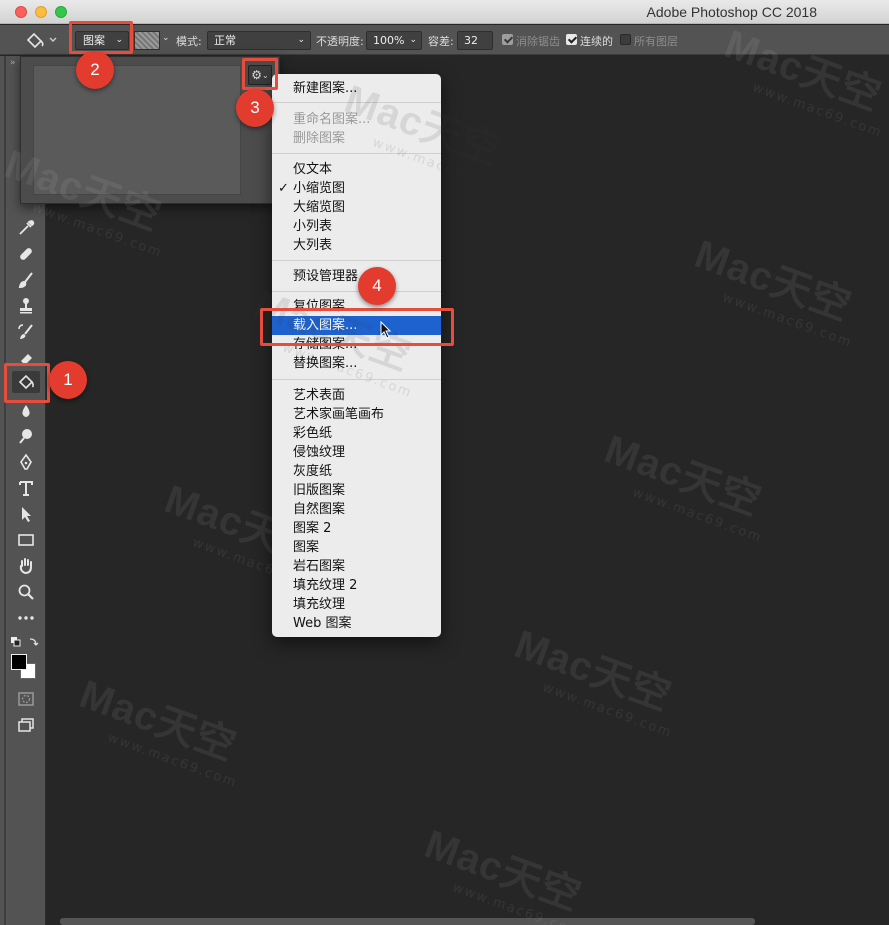 The image size is (889, 925). Describe the element at coordinates (356, 566) in the screenshot. I see `menu-item-rock-patterns: 岩石图案` at that location.